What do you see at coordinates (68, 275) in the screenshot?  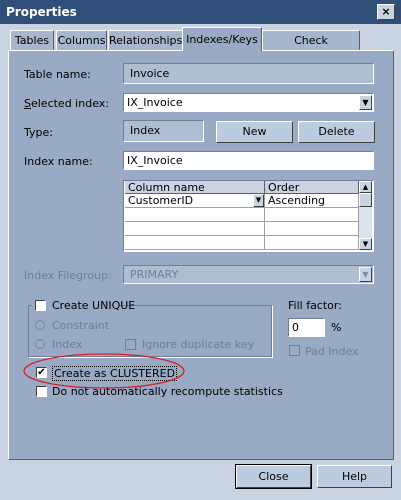 I see `filegroup-label: Index Filegroup:` at bounding box center [68, 275].